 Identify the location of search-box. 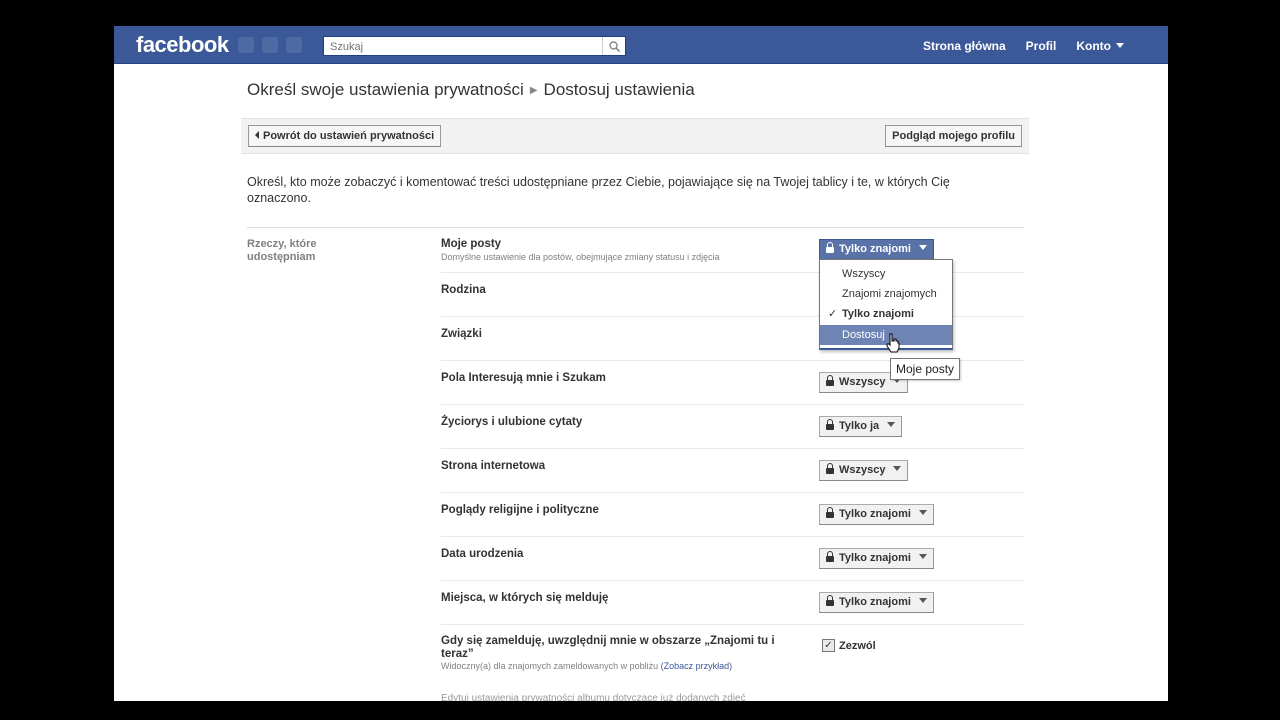
(474, 46).